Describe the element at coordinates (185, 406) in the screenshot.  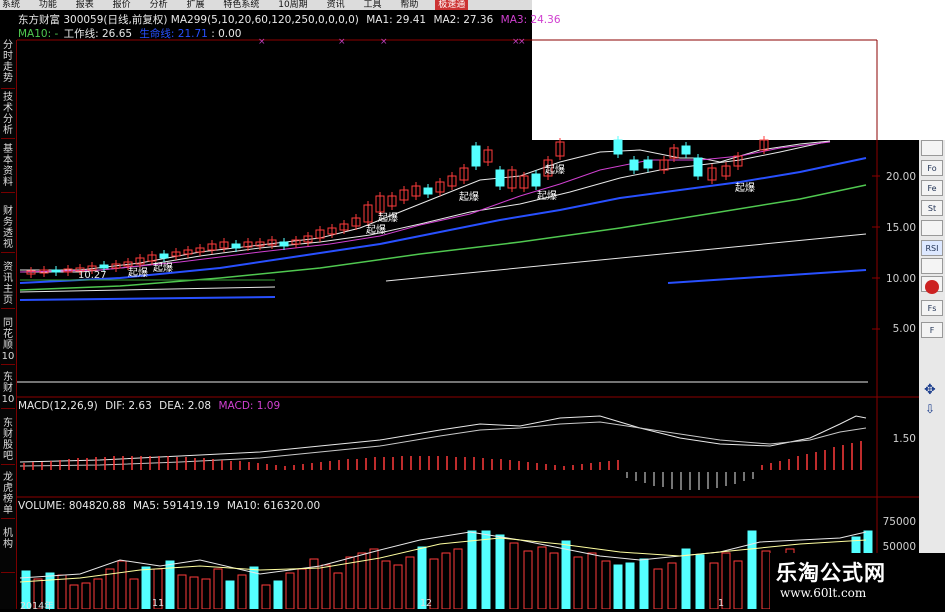
I see `dea-value: DEA: 2.08` at that location.